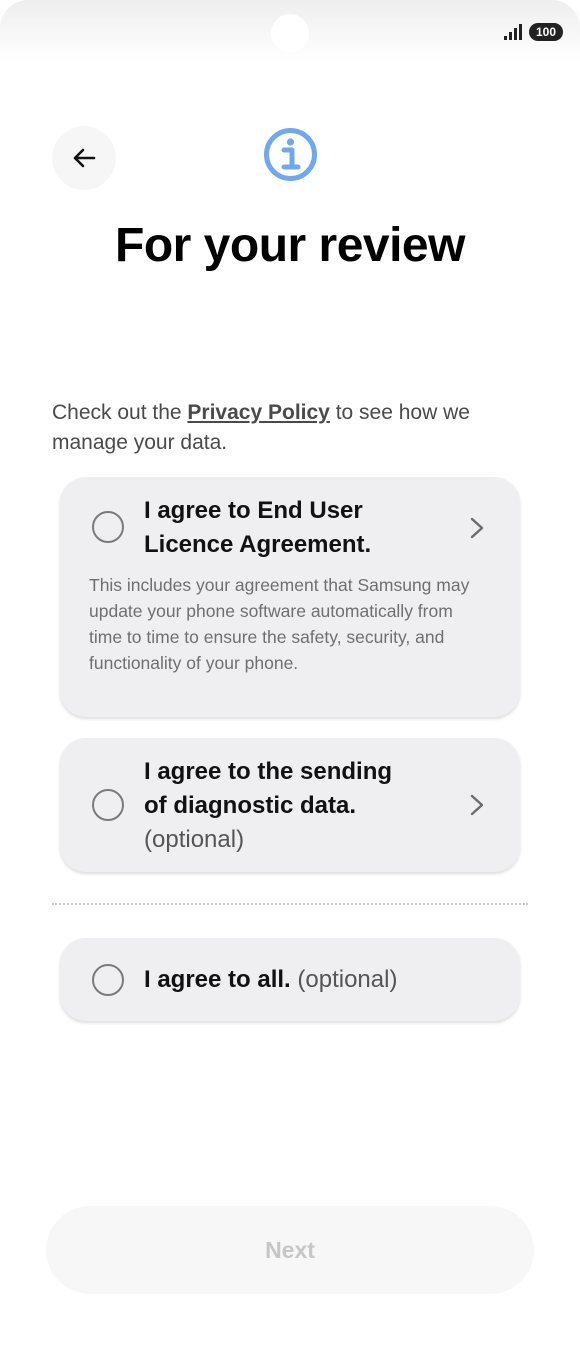  What do you see at coordinates (347, 979) in the screenshot?
I see `agree-all-optional-label: (optional)` at bounding box center [347, 979].